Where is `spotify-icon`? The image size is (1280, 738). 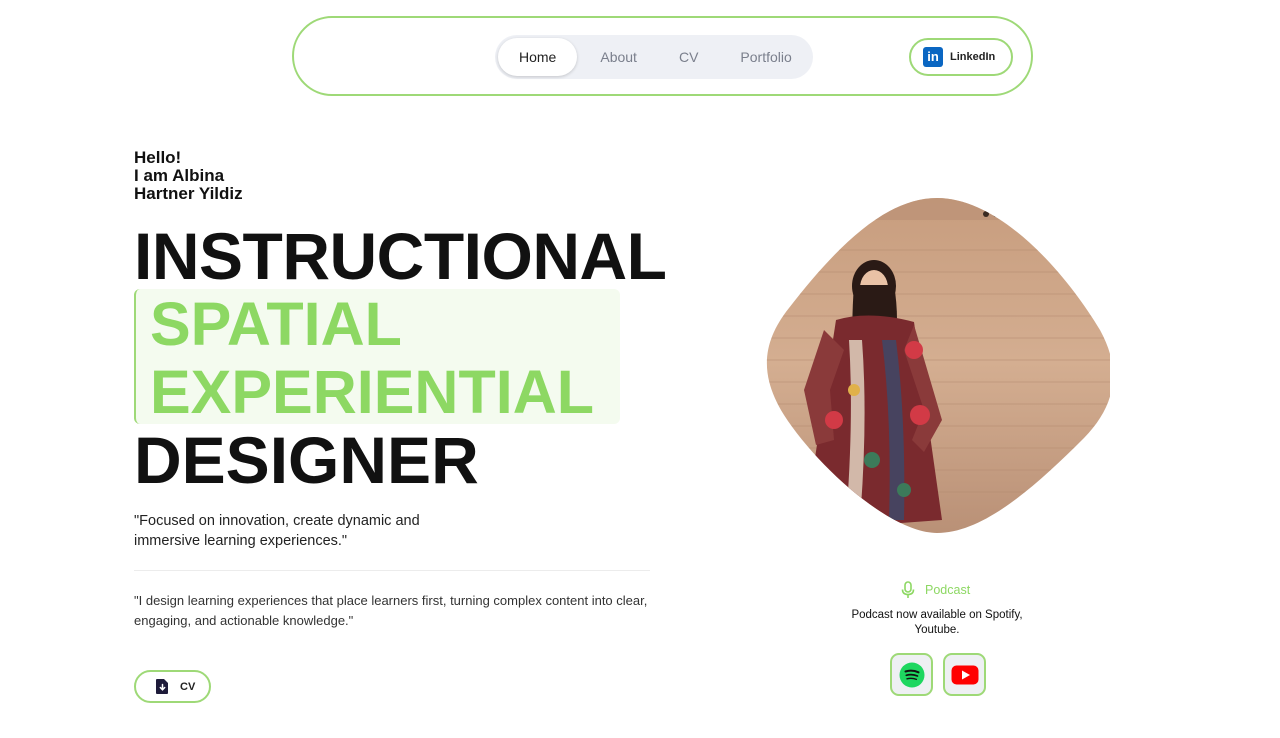
spotify-icon is located at coordinates (911, 674).